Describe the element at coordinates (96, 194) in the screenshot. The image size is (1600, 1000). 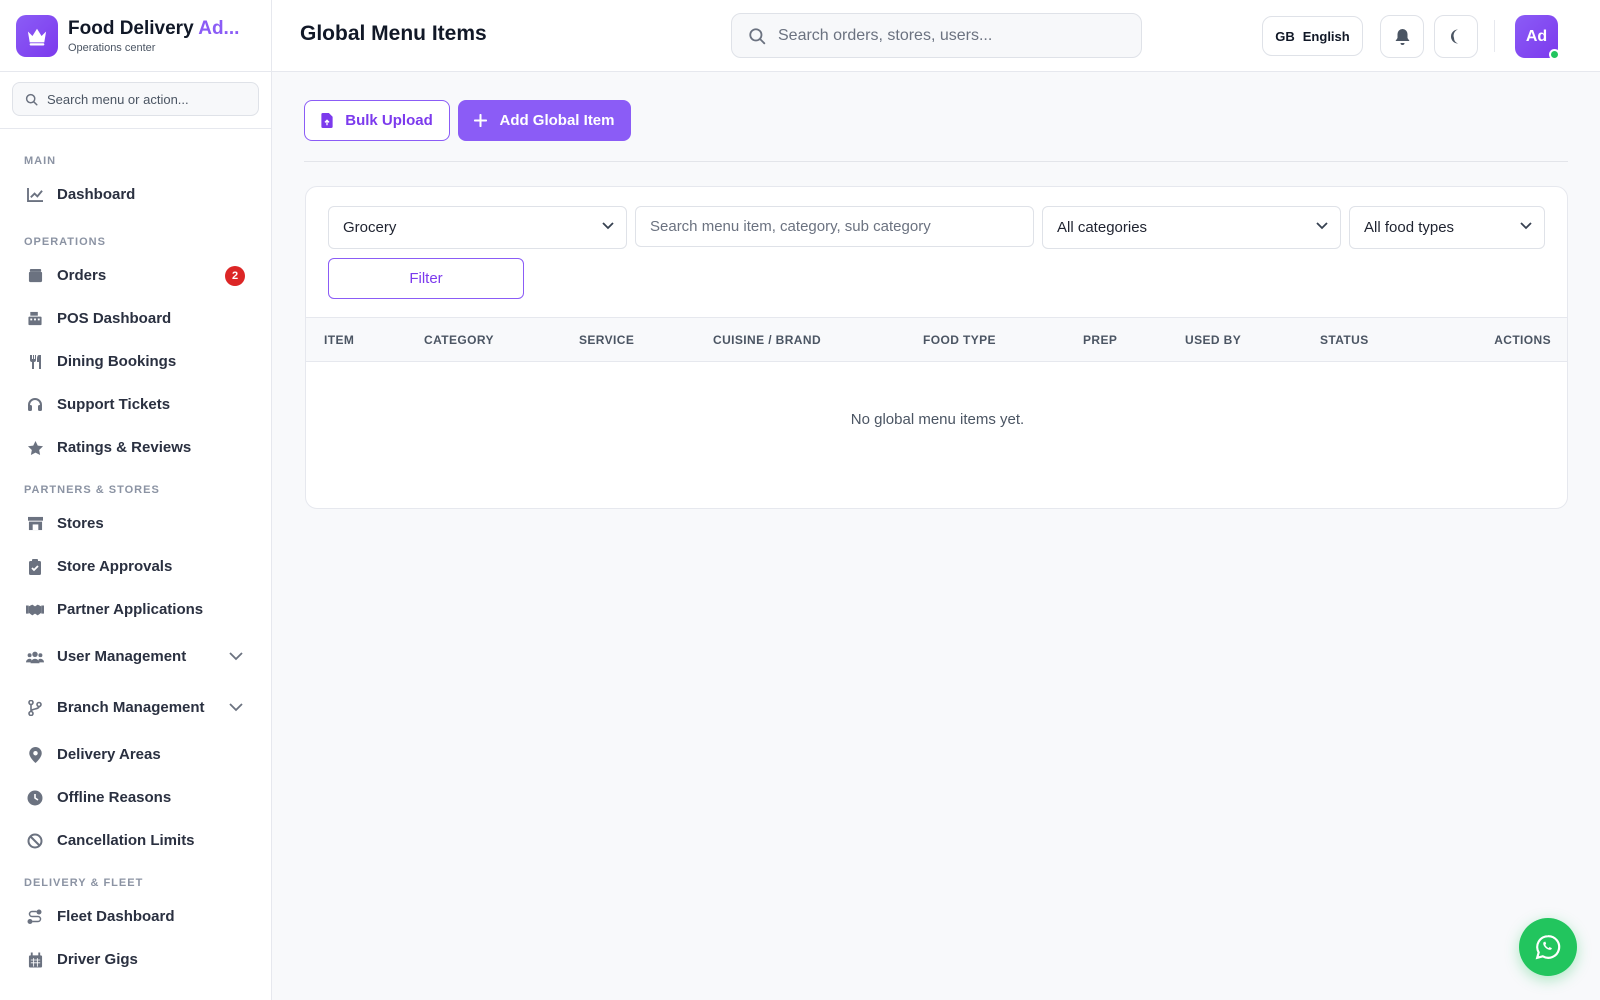
I see `sidebar-item-label: Dashboard` at that location.